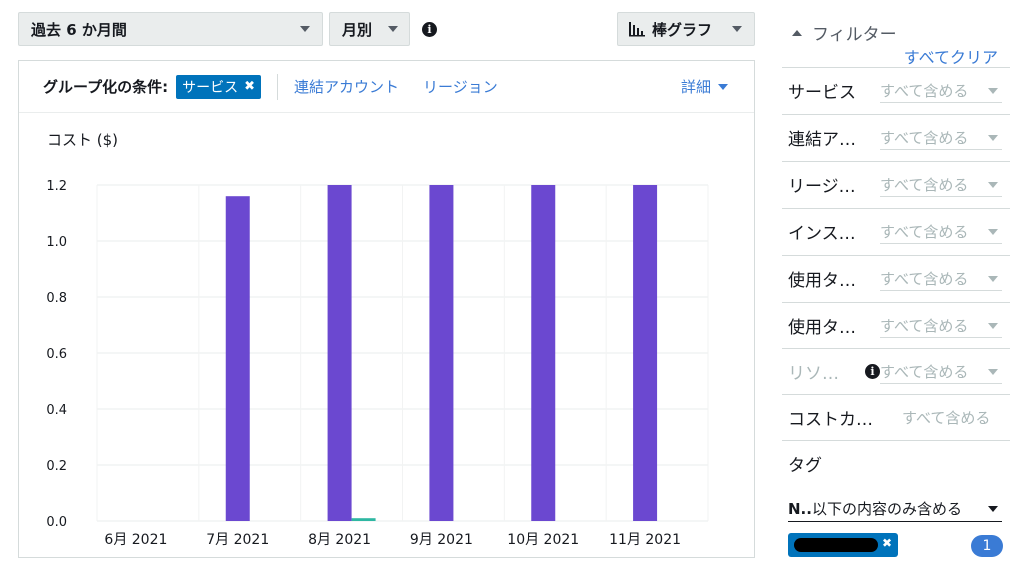  What do you see at coordinates (682, 29) in the screenshot?
I see `chart-type-value: 棒グラフ` at bounding box center [682, 29].